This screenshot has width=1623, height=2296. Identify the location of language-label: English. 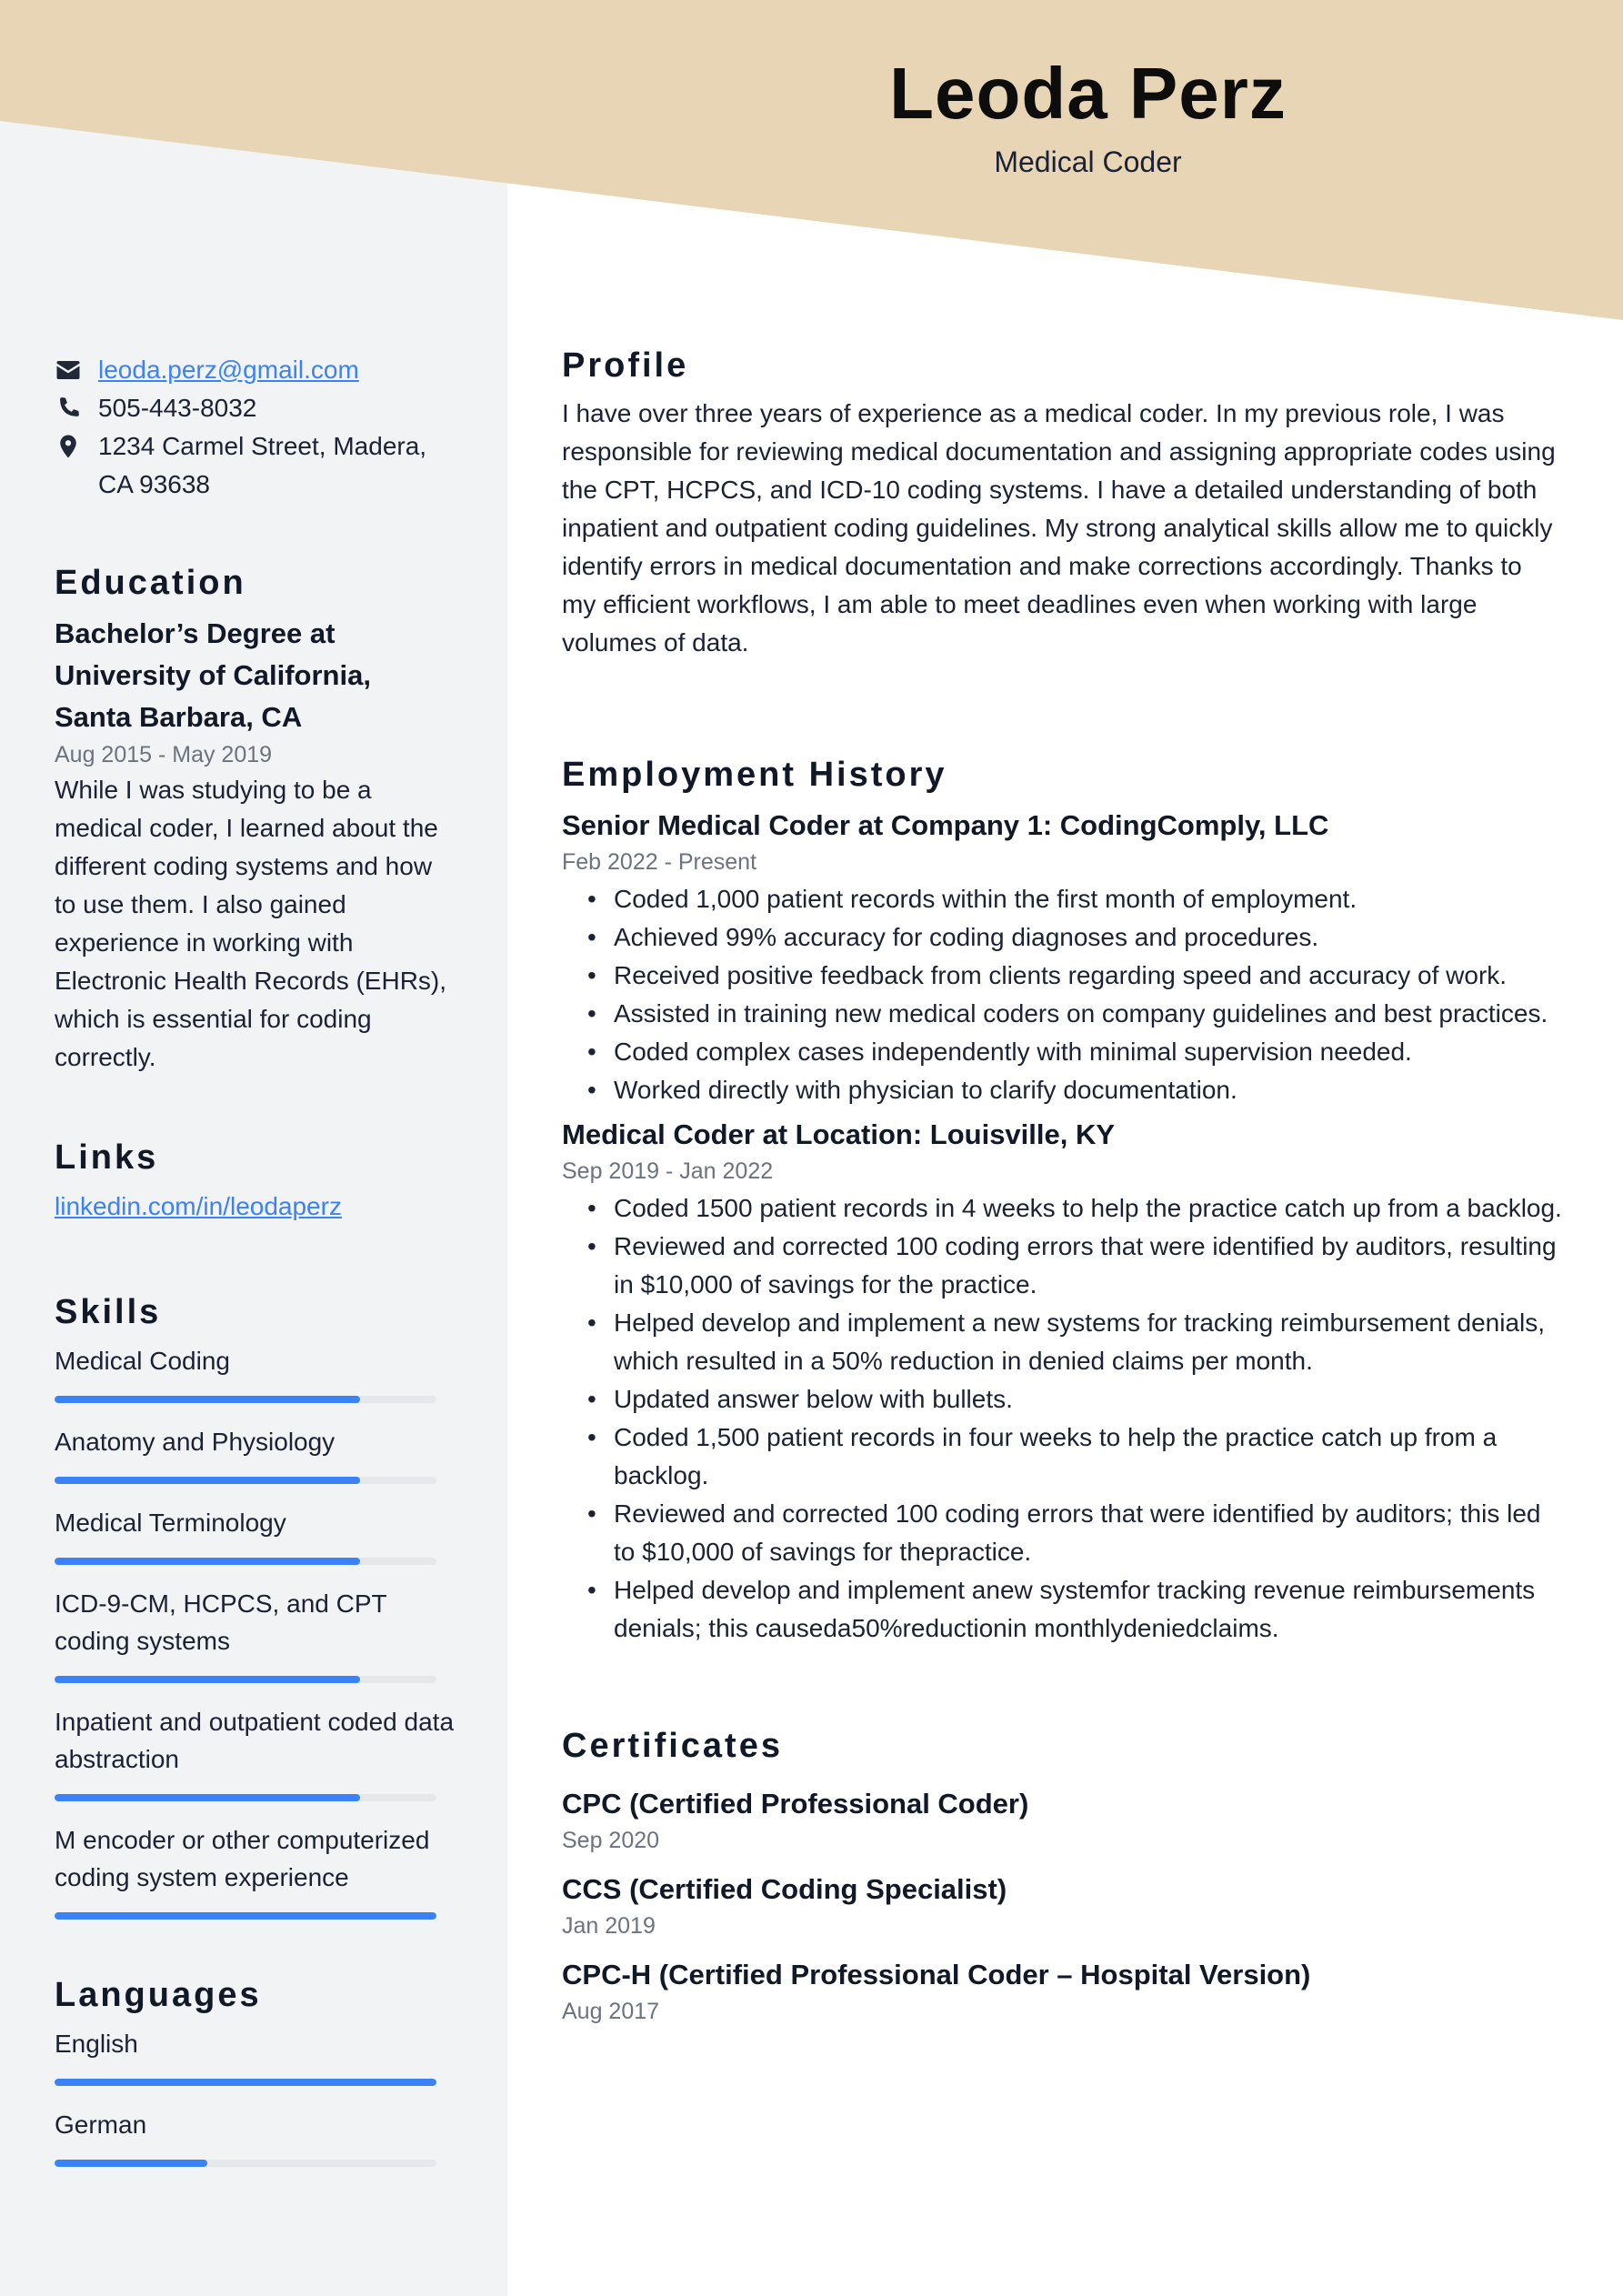
(96, 2044).